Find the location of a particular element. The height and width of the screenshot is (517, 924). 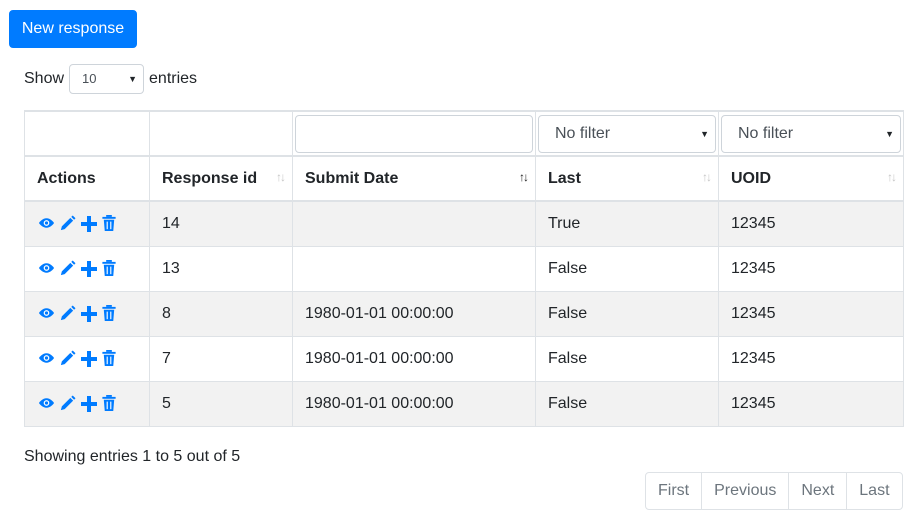

column-header-response-id: Response id ↑↓ is located at coordinates (221, 178).